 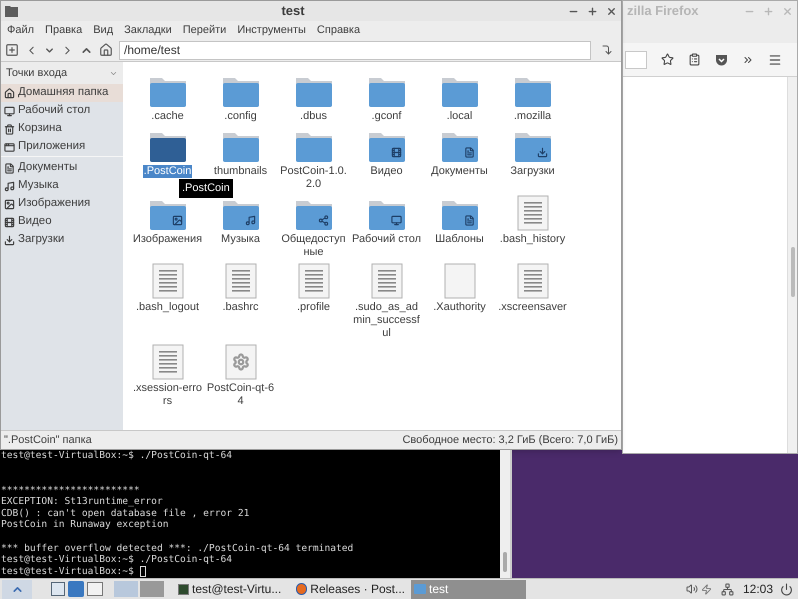 What do you see at coordinates (692, 589) in the screenshot?
I see `volume-icon` at bounding box center [692, 589].